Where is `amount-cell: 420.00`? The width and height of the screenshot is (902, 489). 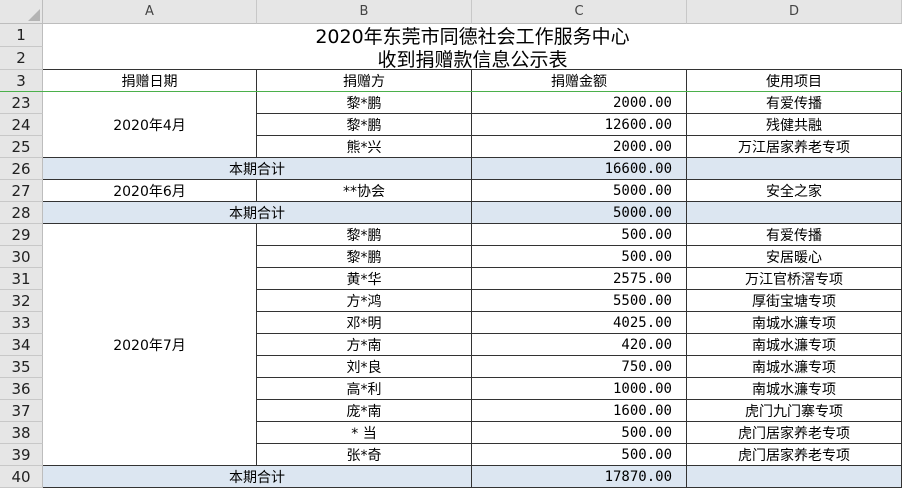 amount-cell: 420.00 is located at coordinates (579, 345).